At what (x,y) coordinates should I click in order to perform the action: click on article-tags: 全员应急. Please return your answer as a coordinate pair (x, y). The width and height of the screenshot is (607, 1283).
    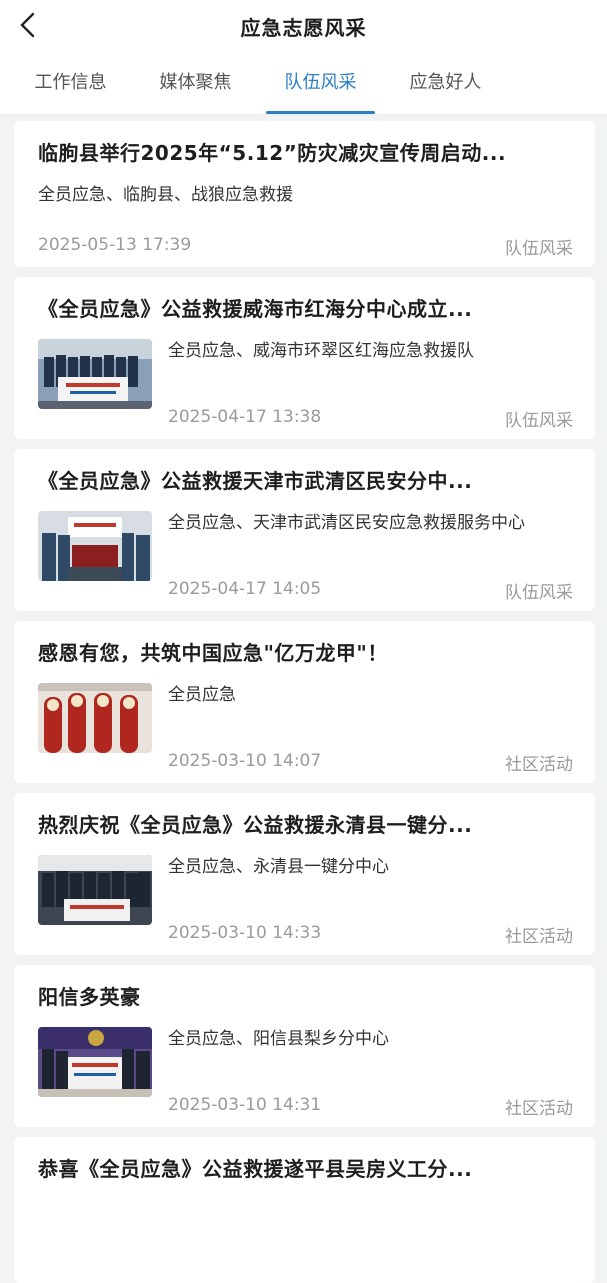
    Looking at the image, I should click on (202, 695).